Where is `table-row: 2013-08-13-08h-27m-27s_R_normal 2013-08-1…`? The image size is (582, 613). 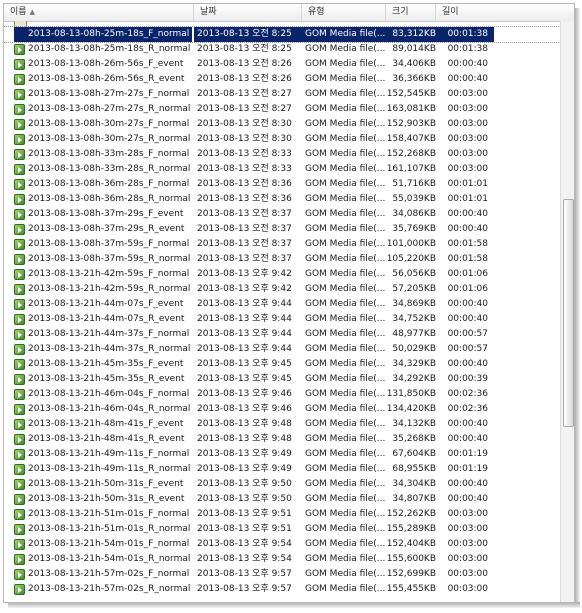
table-row: 2013-08-13-08h-27m-27s_R_normal 2013-08-1… is located at coordinates (282, 109).